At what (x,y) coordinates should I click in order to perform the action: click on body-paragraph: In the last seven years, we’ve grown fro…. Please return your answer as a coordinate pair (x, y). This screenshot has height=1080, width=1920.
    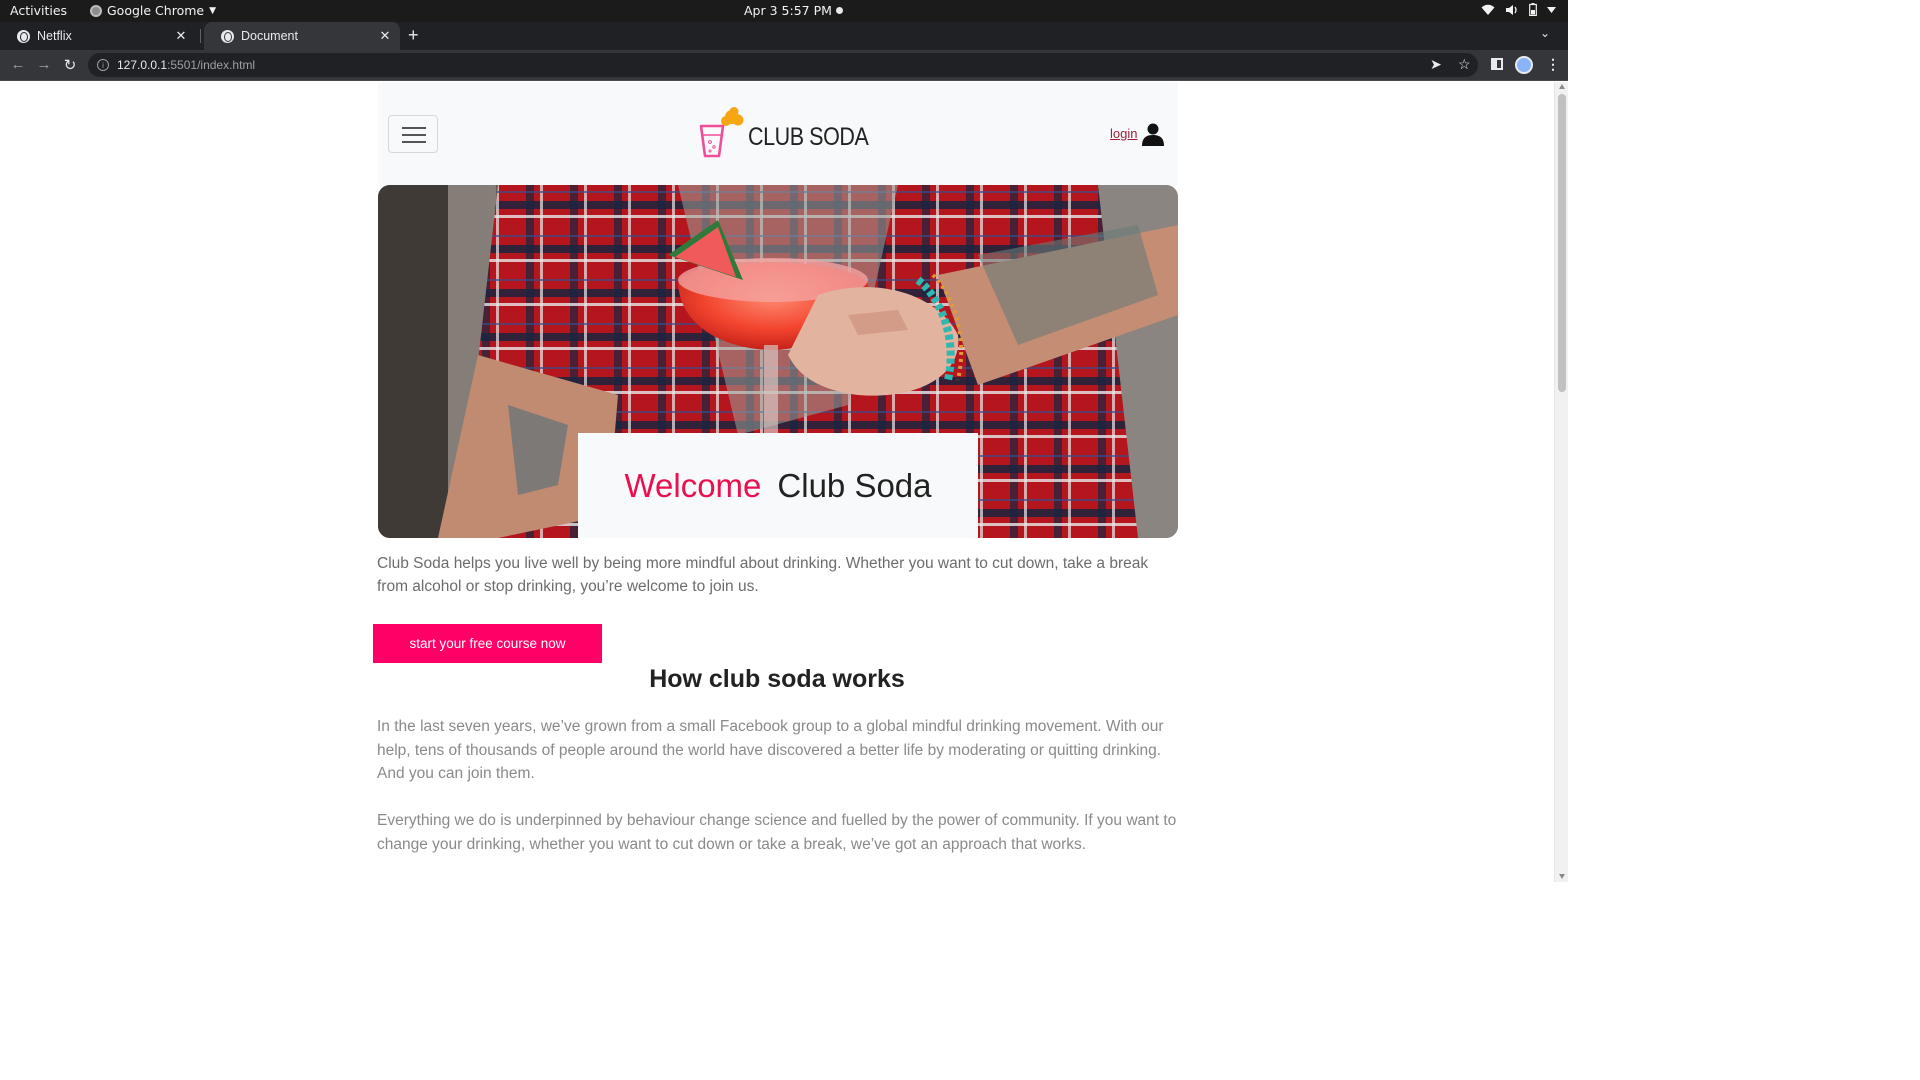
    Looking at the image, I should click on (770, 750).